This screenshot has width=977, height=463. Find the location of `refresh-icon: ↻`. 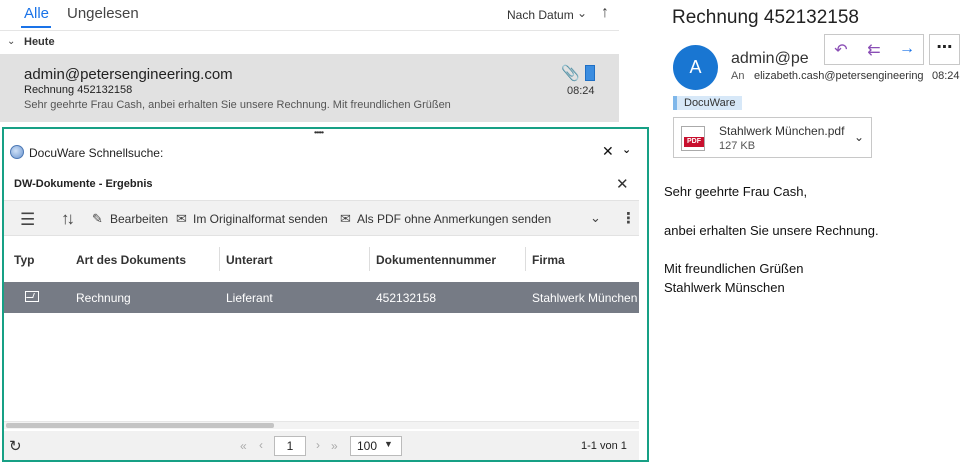

refresh-icon: ↻ is located at coordinates (15, 446).